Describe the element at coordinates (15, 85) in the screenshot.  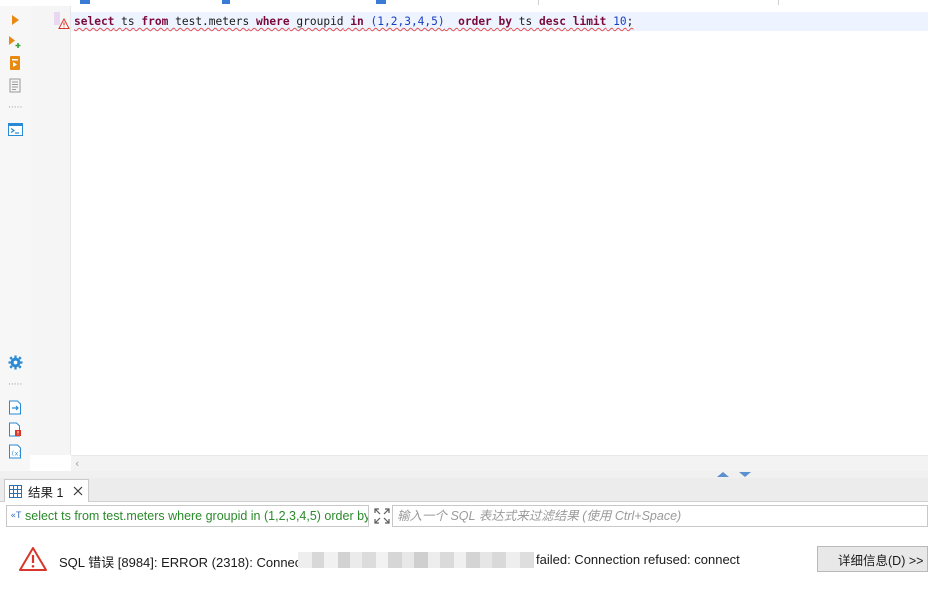
I see `explain-plan-icon` at that location.